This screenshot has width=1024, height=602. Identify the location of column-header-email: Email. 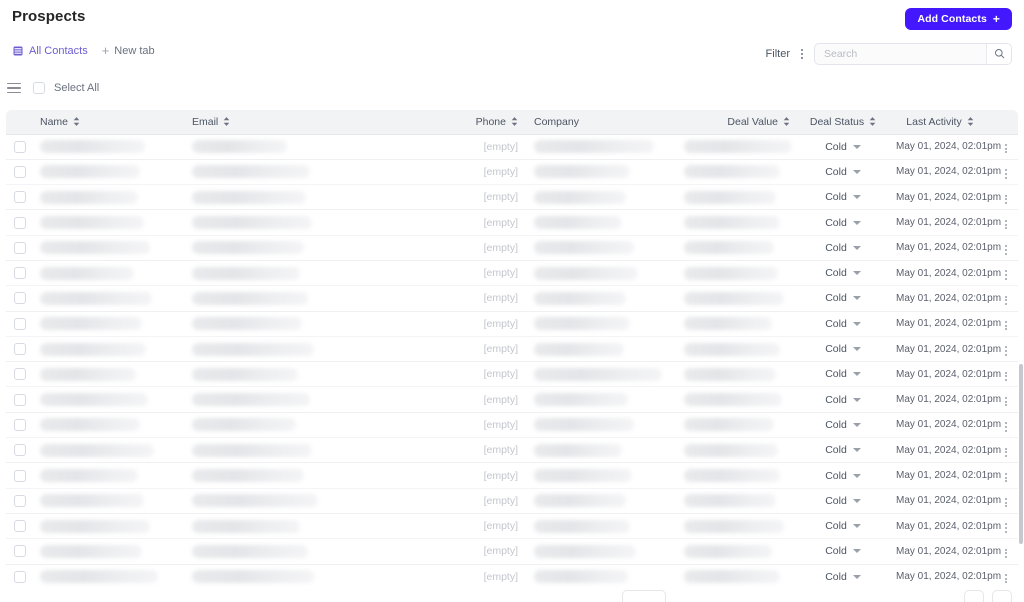
(312, 122).